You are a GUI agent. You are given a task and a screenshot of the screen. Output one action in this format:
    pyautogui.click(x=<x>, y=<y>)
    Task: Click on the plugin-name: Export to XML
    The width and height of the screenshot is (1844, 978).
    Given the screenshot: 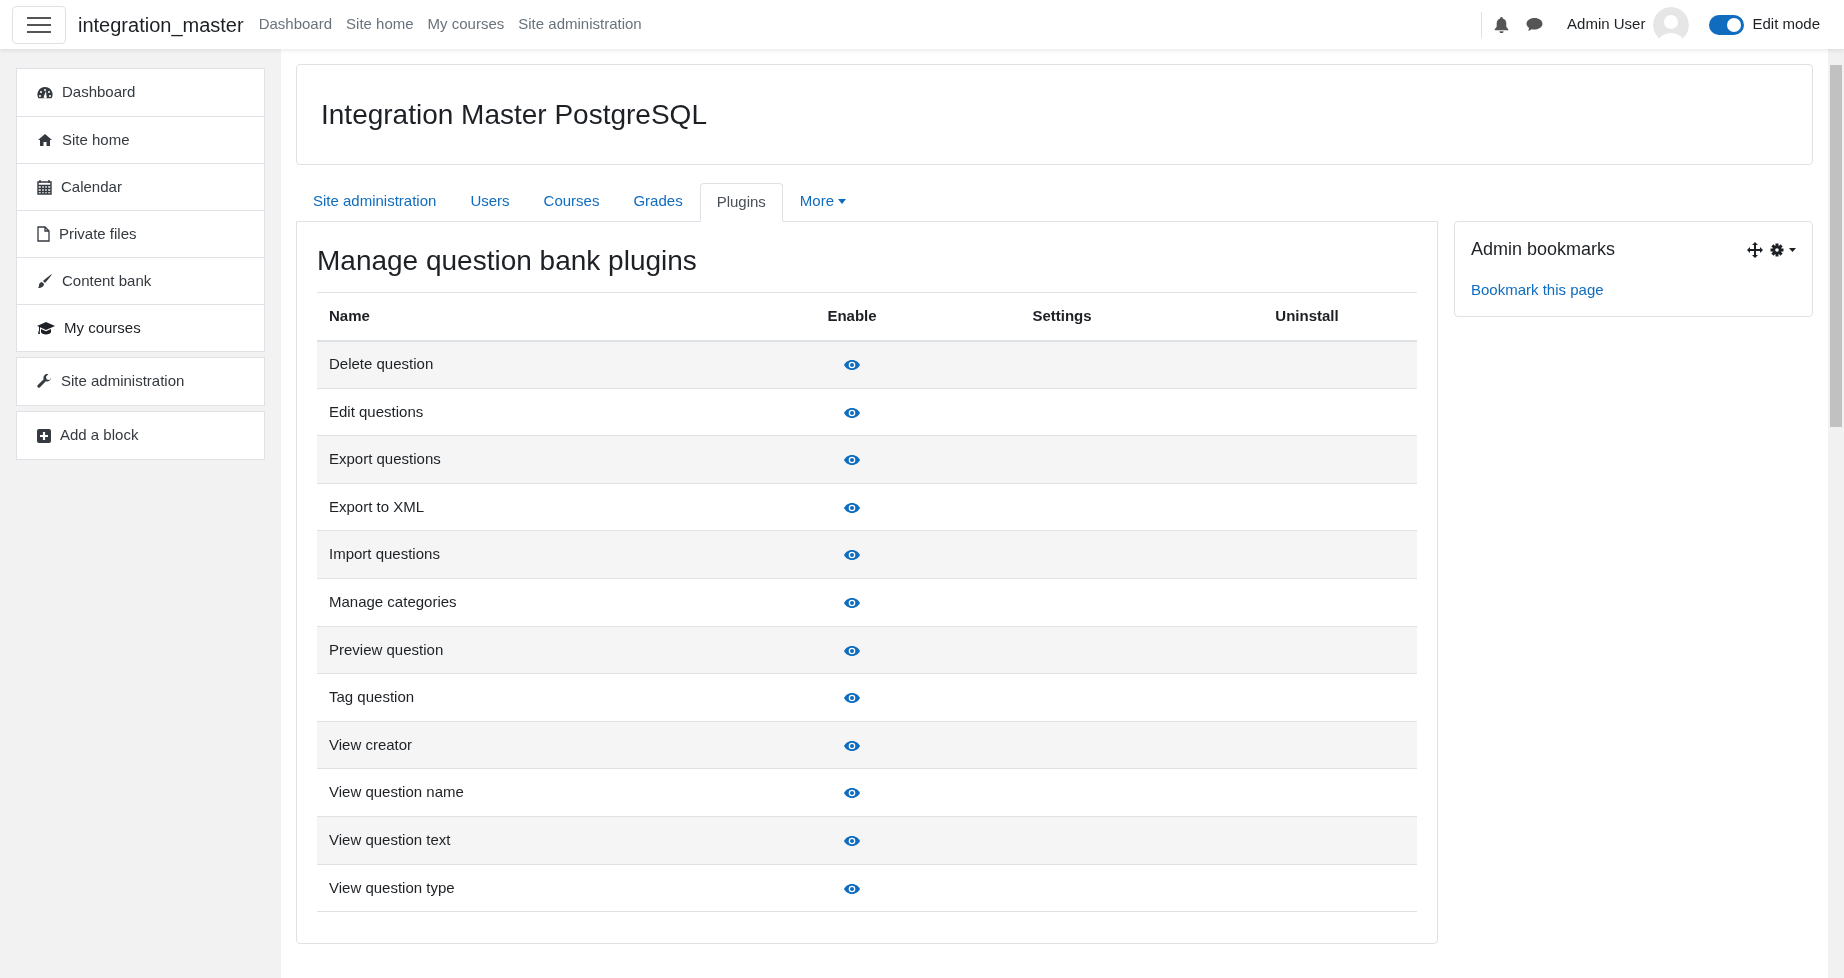 What is the action you would take?
    pyautogui.click(x=547, y=507)
    